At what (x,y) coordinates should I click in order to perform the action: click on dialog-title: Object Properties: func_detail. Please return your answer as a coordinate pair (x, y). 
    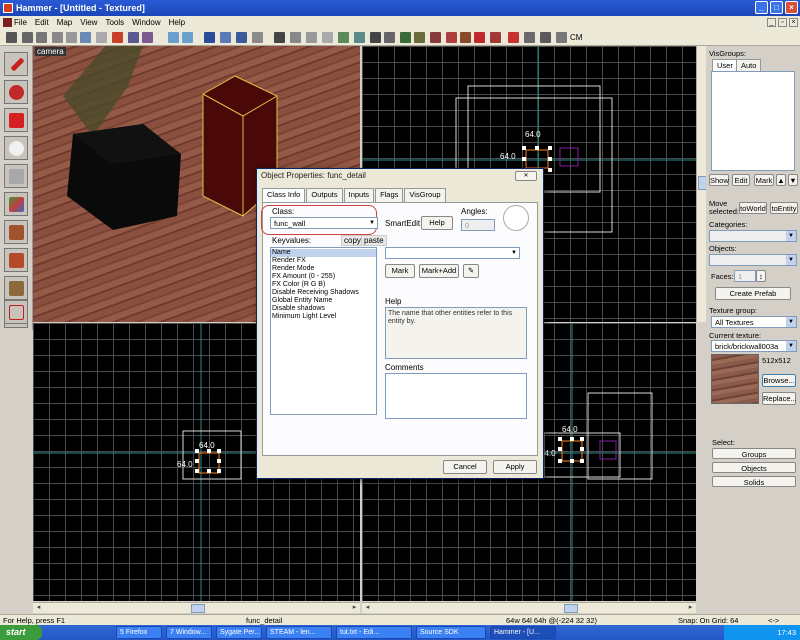
    Looking at the image, I should click on (400, 176).